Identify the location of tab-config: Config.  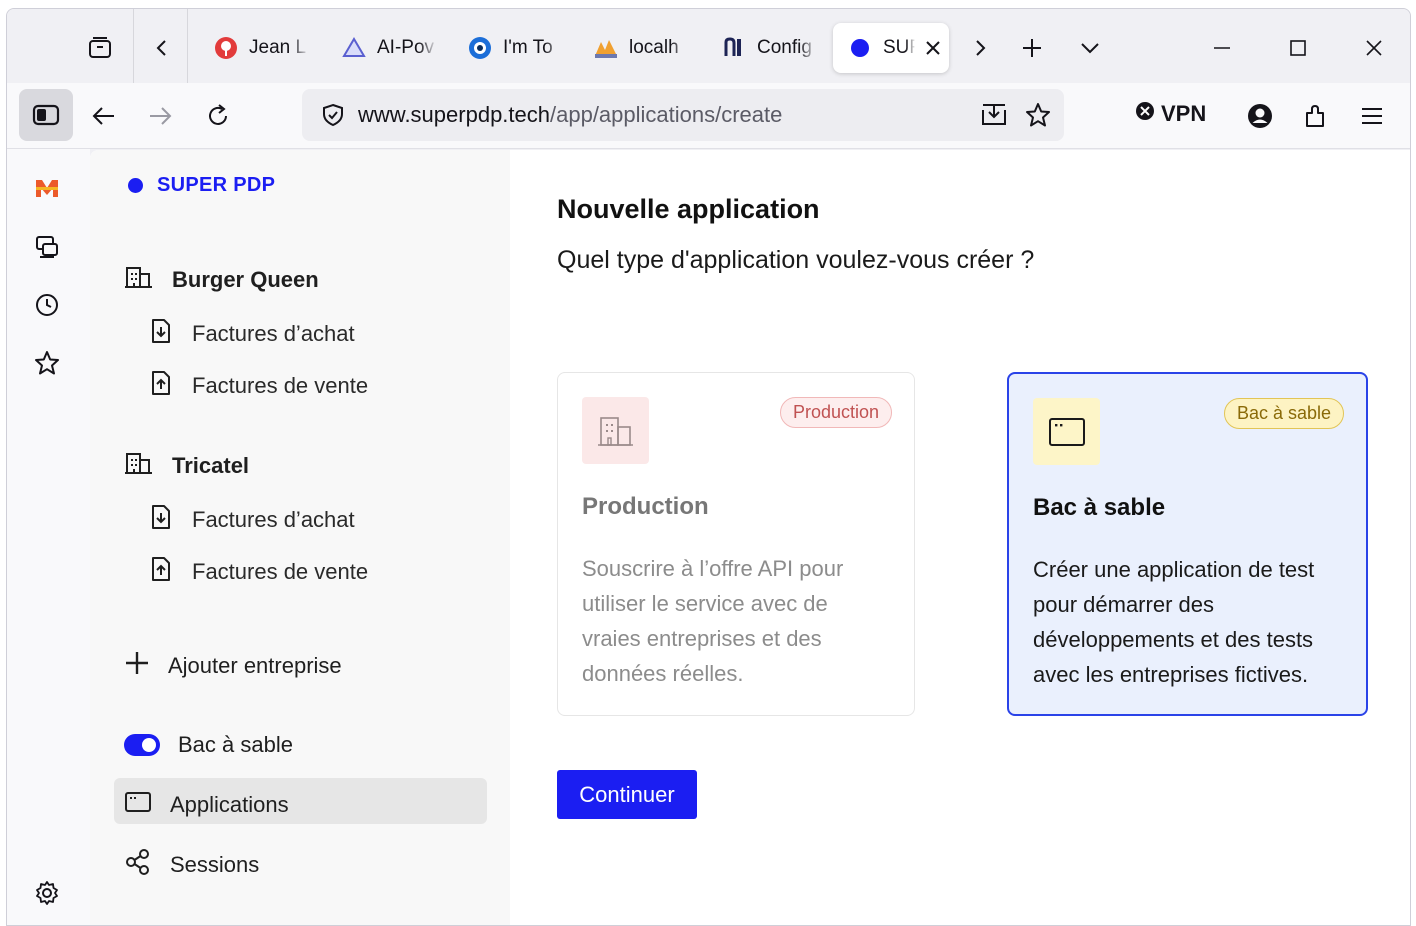
(766, 48).